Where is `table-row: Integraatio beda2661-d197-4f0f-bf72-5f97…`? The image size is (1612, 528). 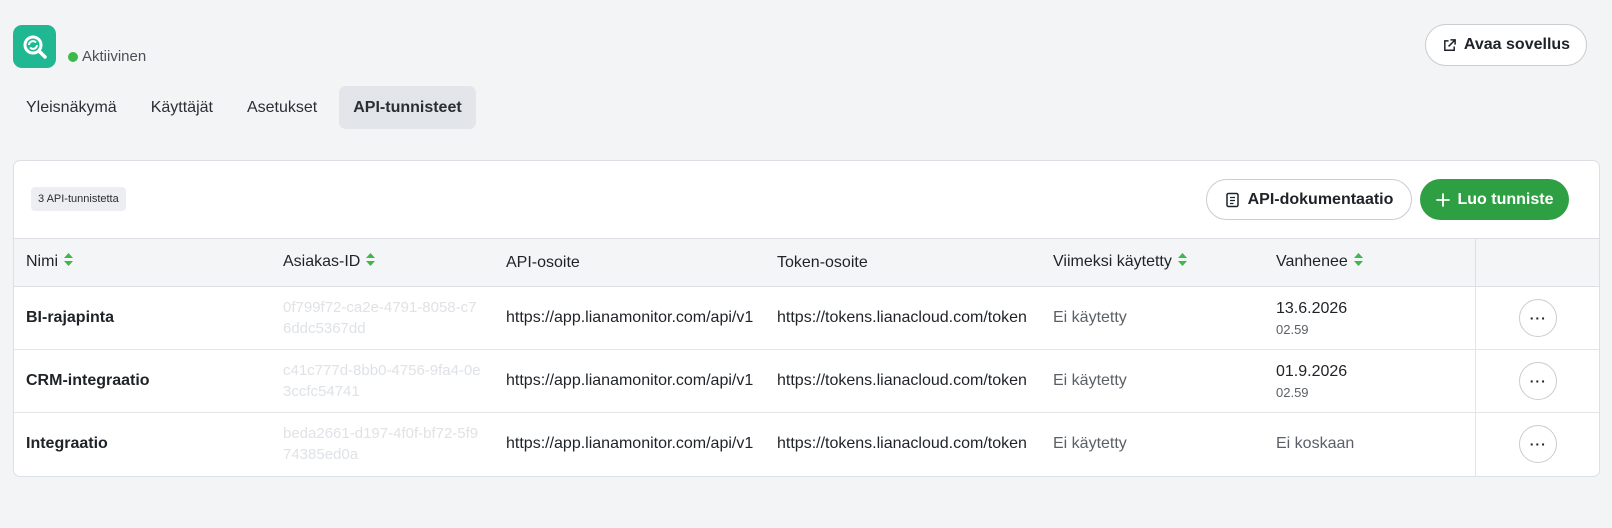 table-row: Integraatio beda2661-d197-4f0f-bf72-5f97… is located at coordinates (806, 444).